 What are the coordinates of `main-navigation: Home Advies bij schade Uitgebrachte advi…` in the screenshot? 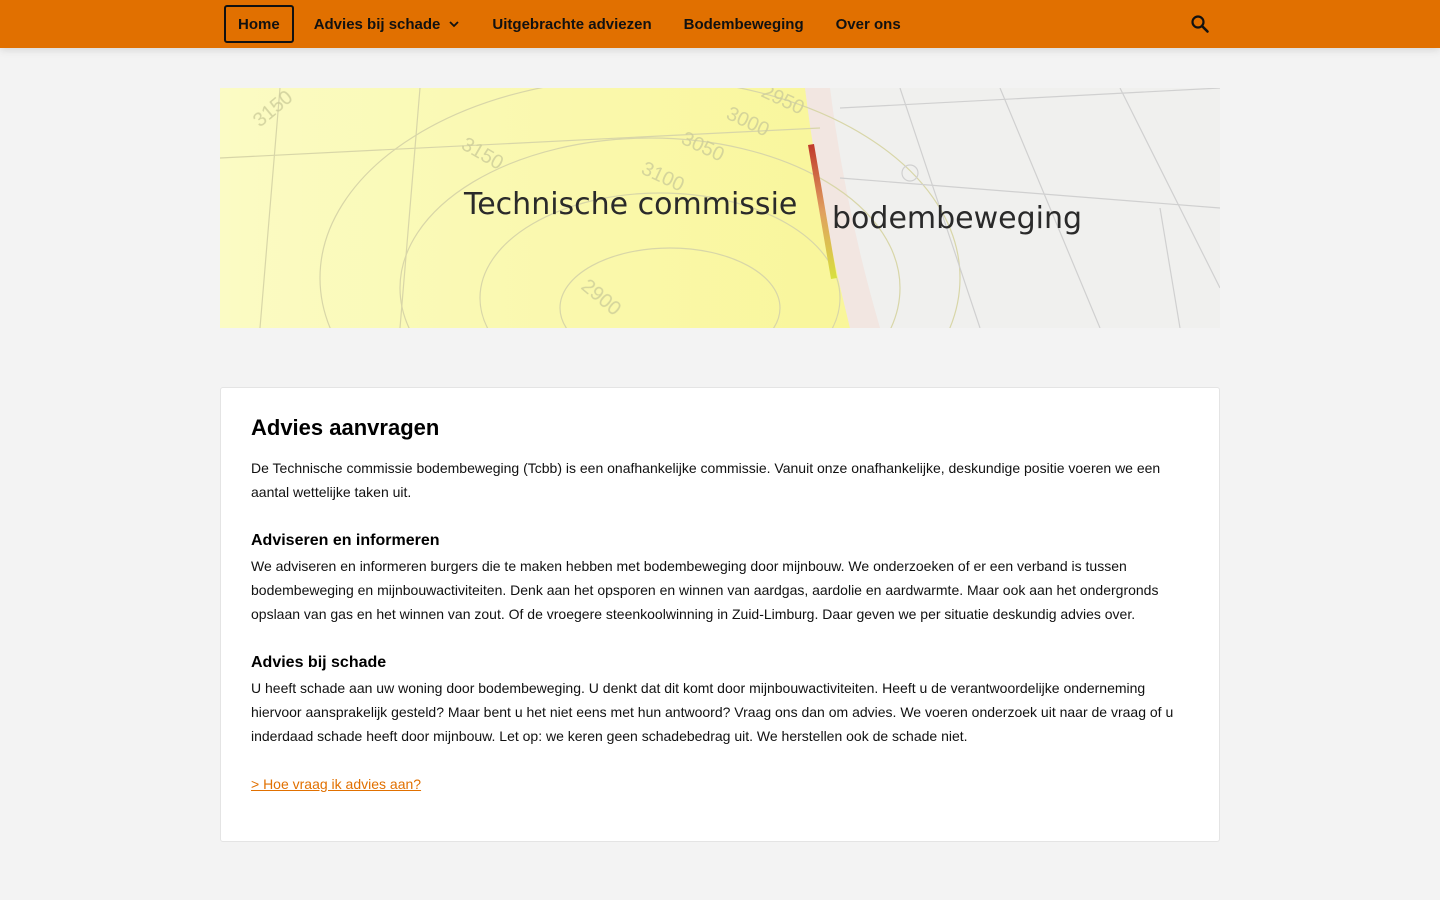 It's located at (572, 24).